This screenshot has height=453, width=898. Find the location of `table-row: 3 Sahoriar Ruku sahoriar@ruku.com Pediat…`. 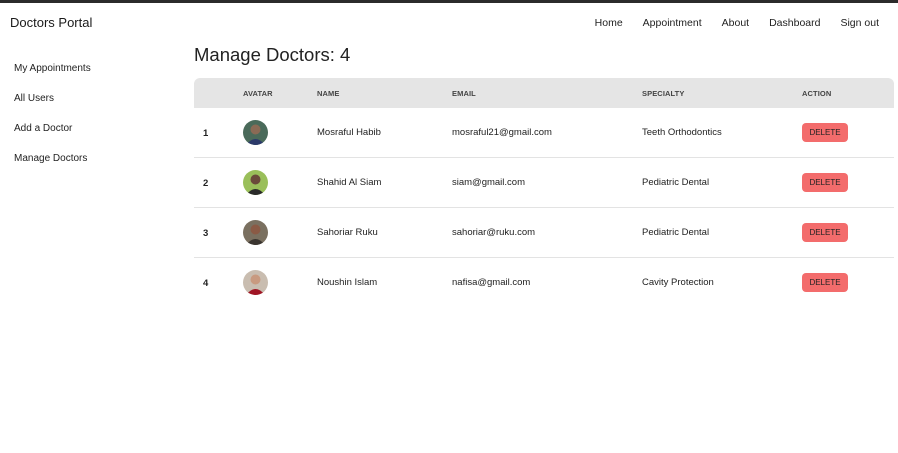

table-row: 3 Sahoriar Ruku sahoriar@ruku.com Pediat… is located at coordinates (544, 233).